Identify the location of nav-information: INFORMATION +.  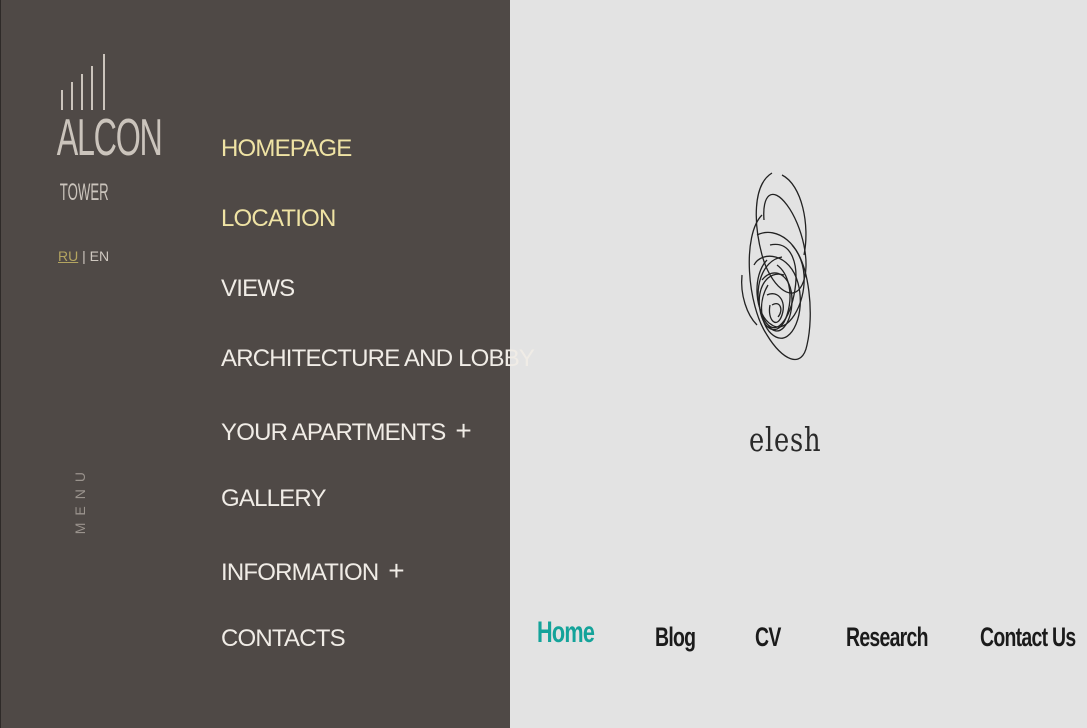
(313, 571).